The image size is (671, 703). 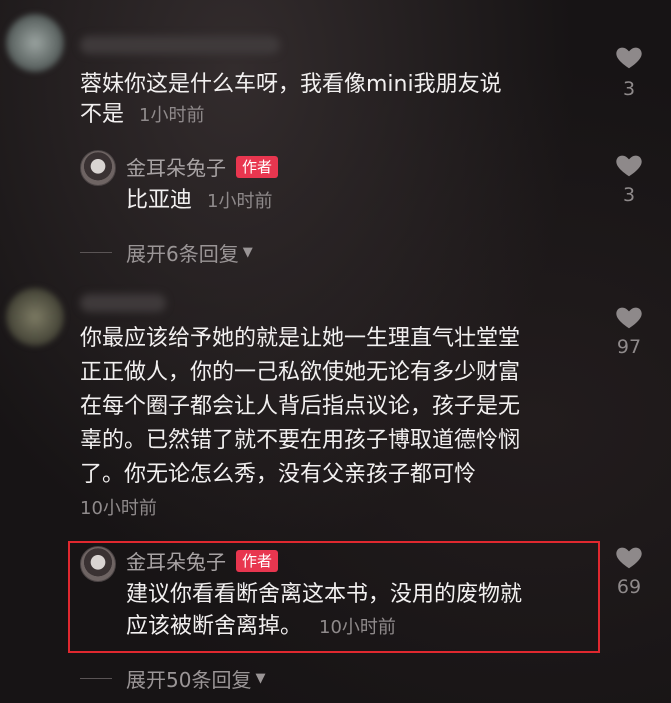 I want to click on reply-text-line: 应该被断舍离掉。 10小时前, so click(x=261, y=627).